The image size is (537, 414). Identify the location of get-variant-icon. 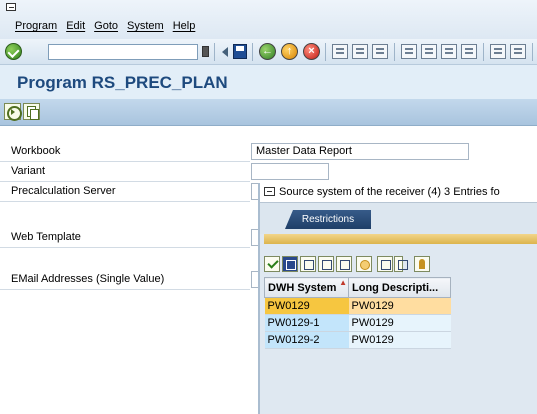
(31, 111).